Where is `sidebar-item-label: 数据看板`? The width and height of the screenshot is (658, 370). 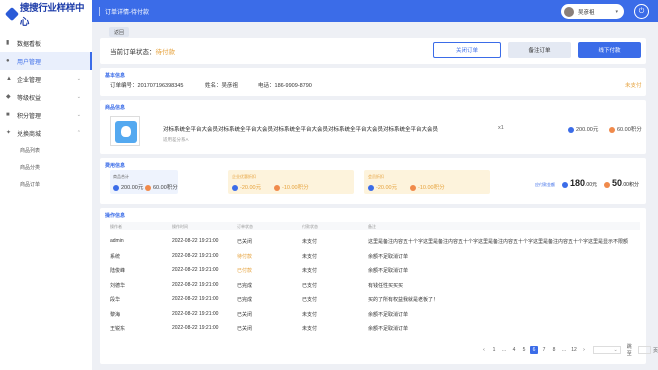
sidebar-item-label: 数据看板 is located at coordinates (29, 44).